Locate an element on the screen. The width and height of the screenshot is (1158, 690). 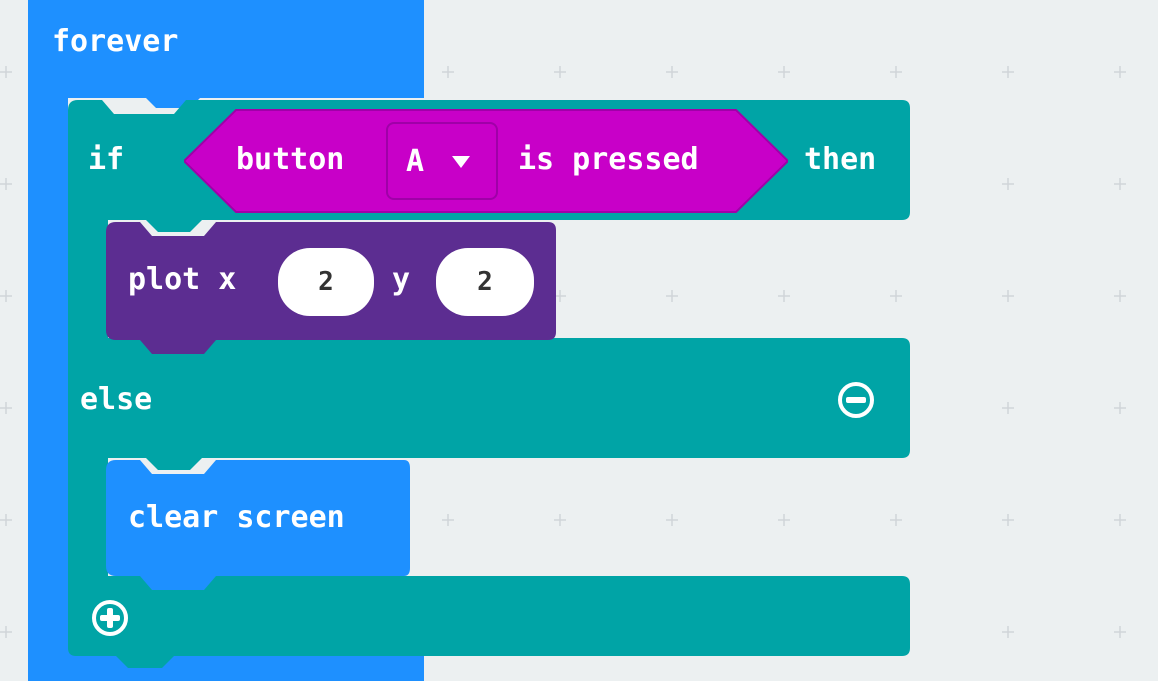
plot-x-value: 2 is located at coordinates (326, 282).